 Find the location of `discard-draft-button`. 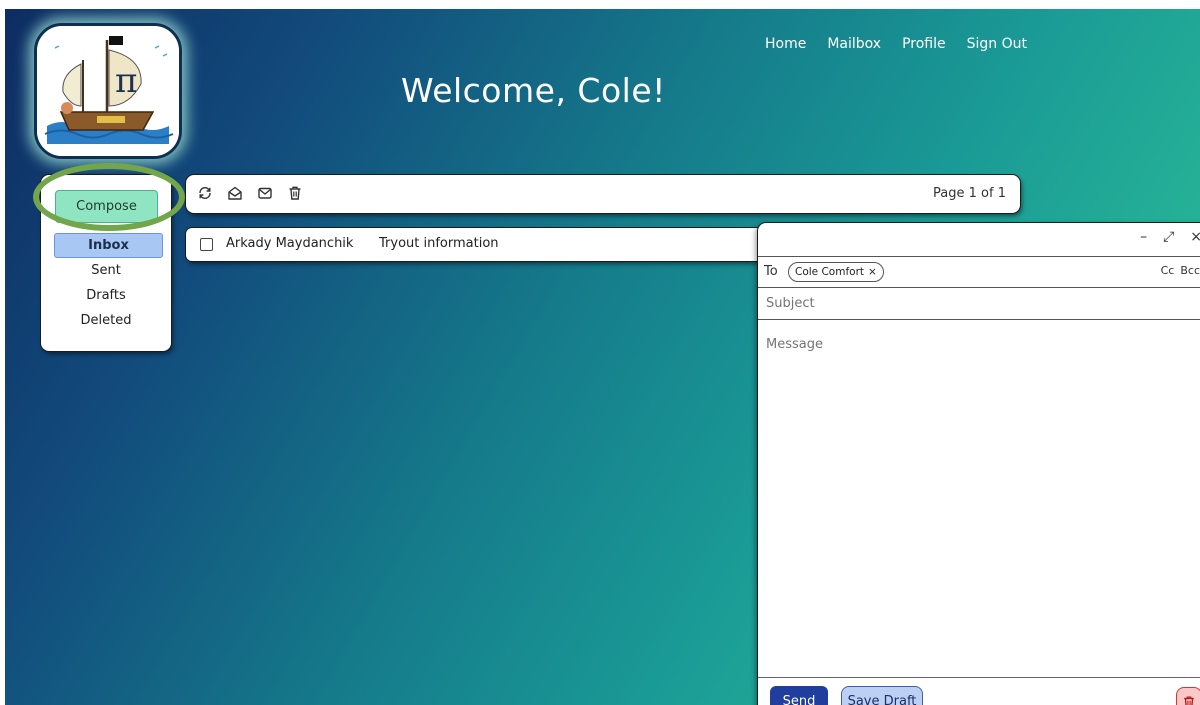

discard-draft-button is located at coordinates (1188, 696).